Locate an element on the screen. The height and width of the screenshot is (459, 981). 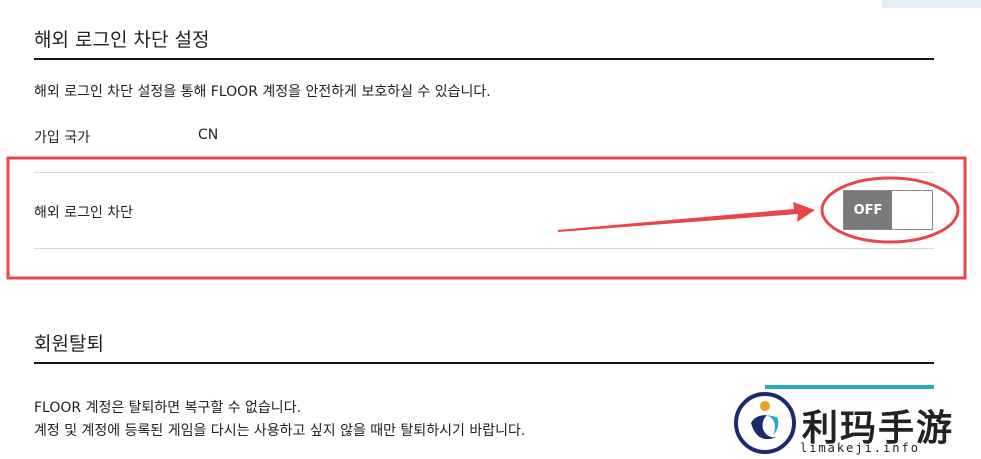
top-strip is located at coordinates (931, 4).